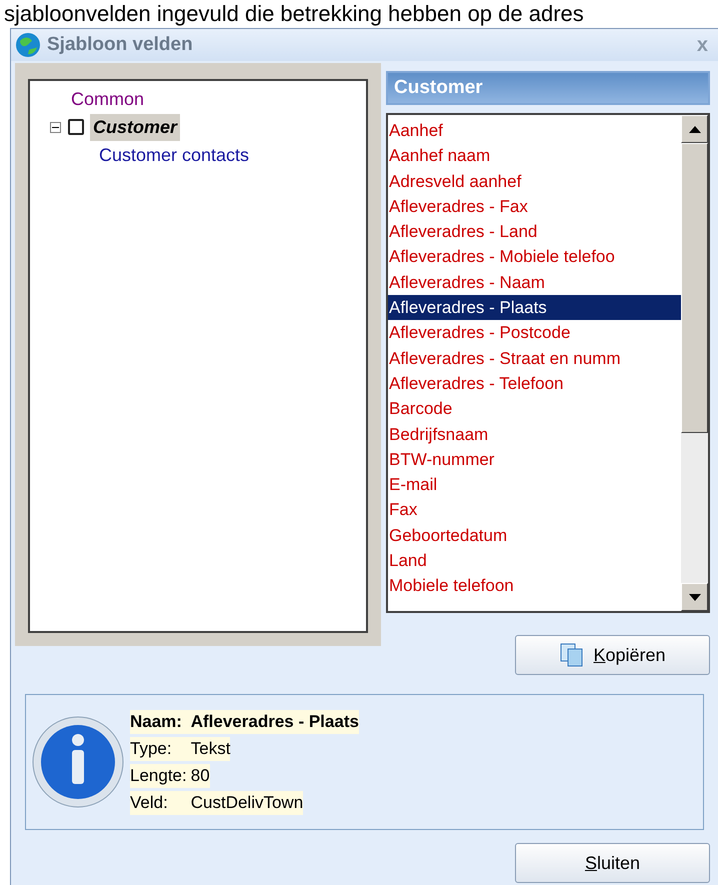 The image size is (718, 885). What do you see at coordinates (534, 231) in the screenshot?
I see `field-list-item: Afleveradres - Land` at bounding box center [534, 231].